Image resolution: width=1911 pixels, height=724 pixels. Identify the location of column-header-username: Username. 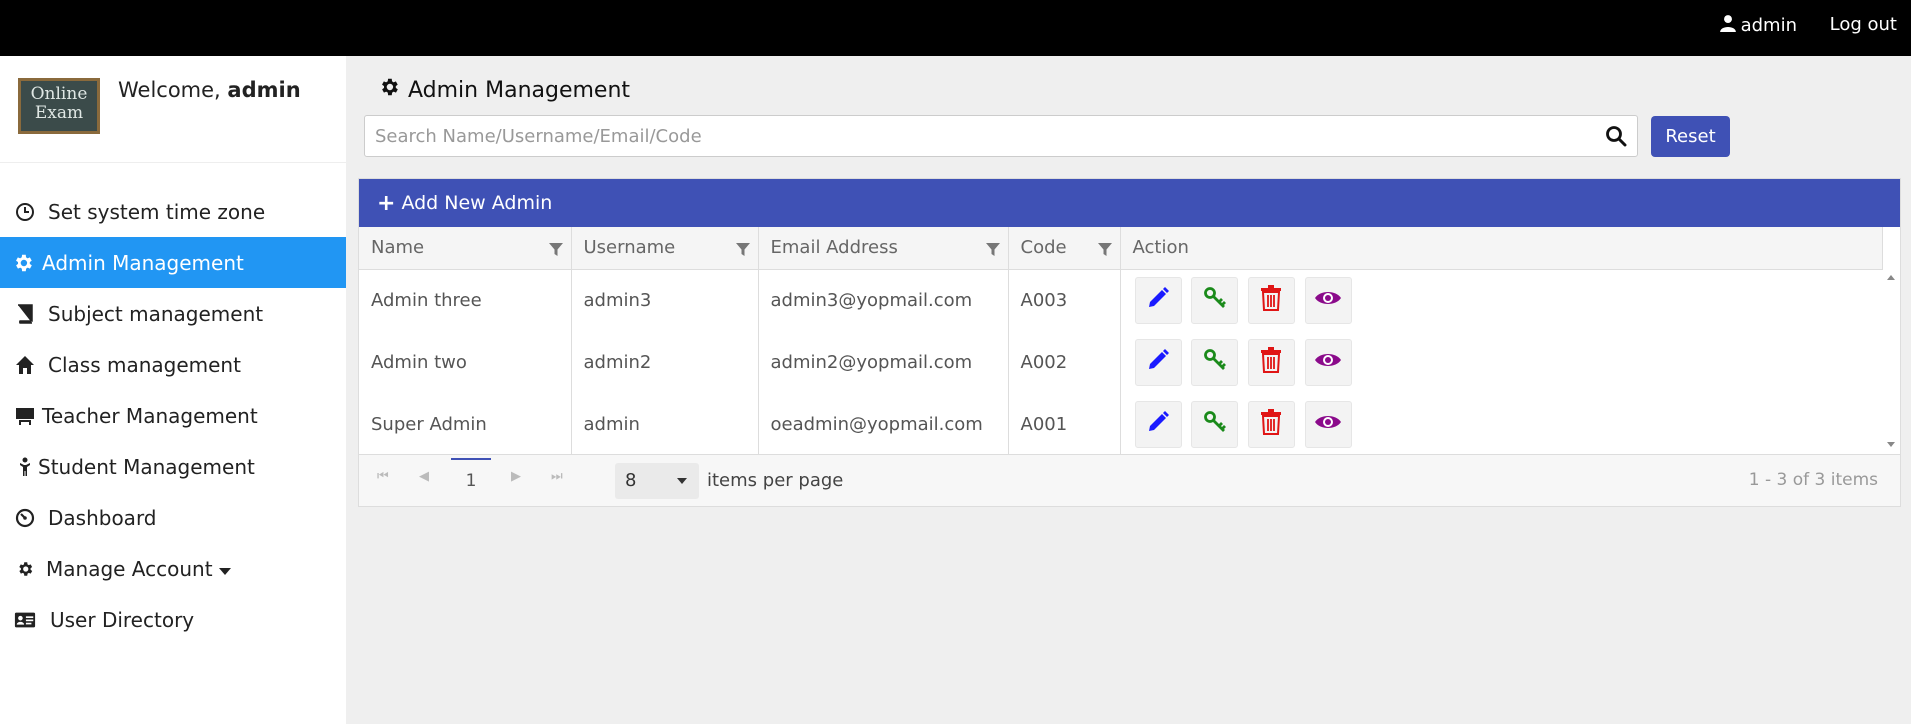
(665, 248).